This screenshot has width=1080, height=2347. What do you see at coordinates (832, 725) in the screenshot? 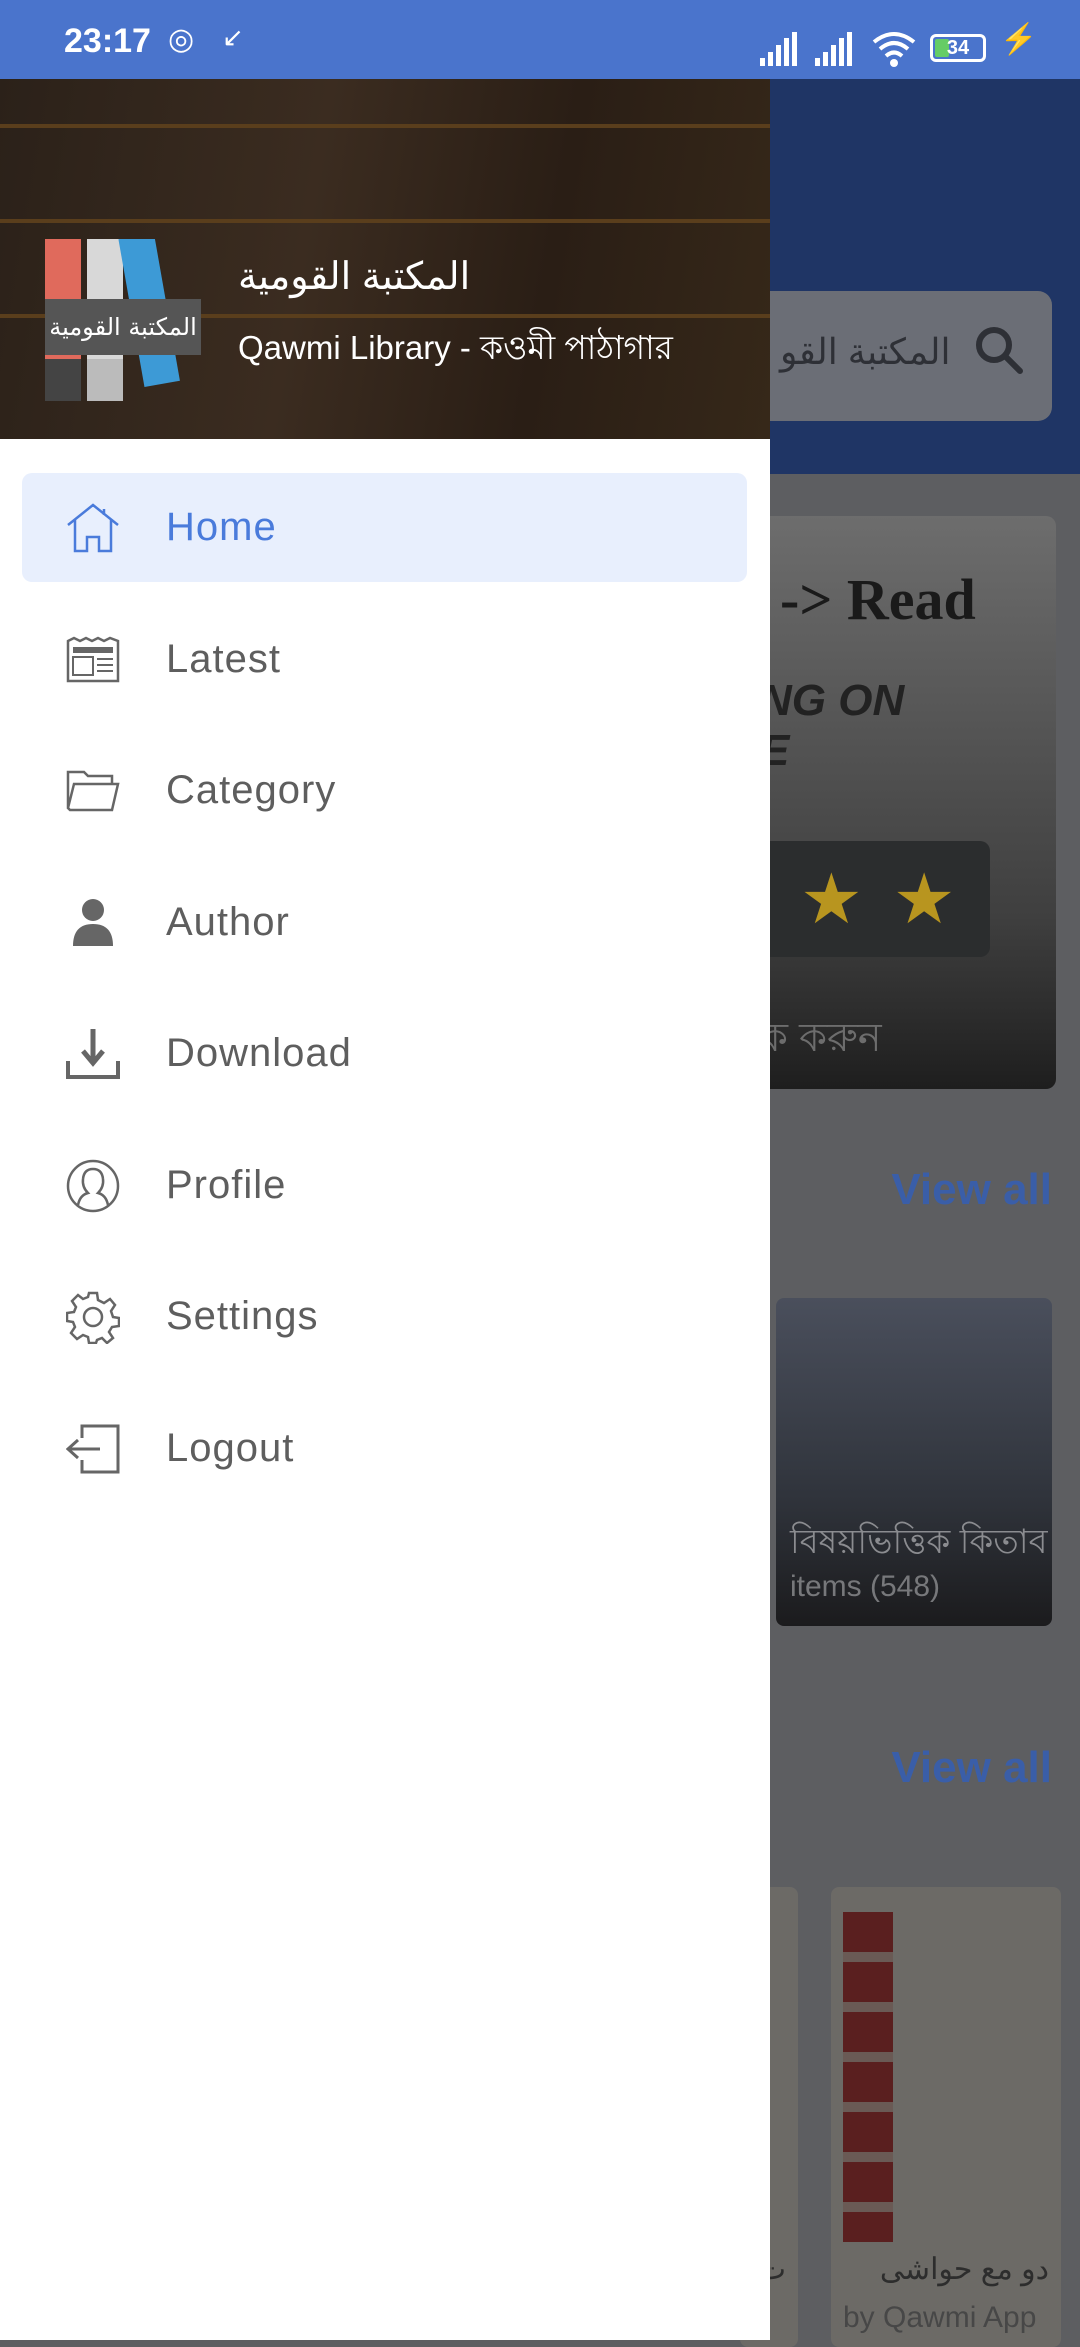
I see `banner-text: NG ON E` at bounding box center [832, 725].